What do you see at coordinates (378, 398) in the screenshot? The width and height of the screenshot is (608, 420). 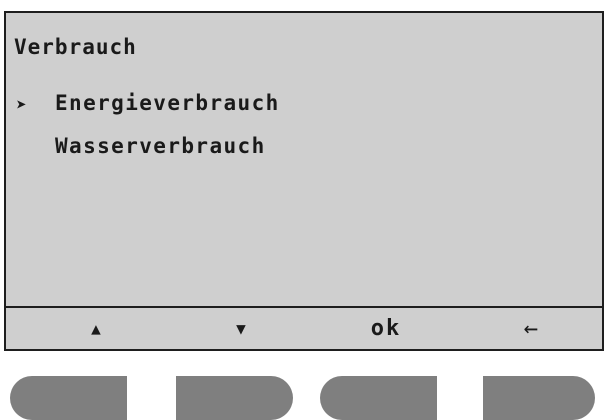 I see `ok-button` at bounding box center [378, 398].